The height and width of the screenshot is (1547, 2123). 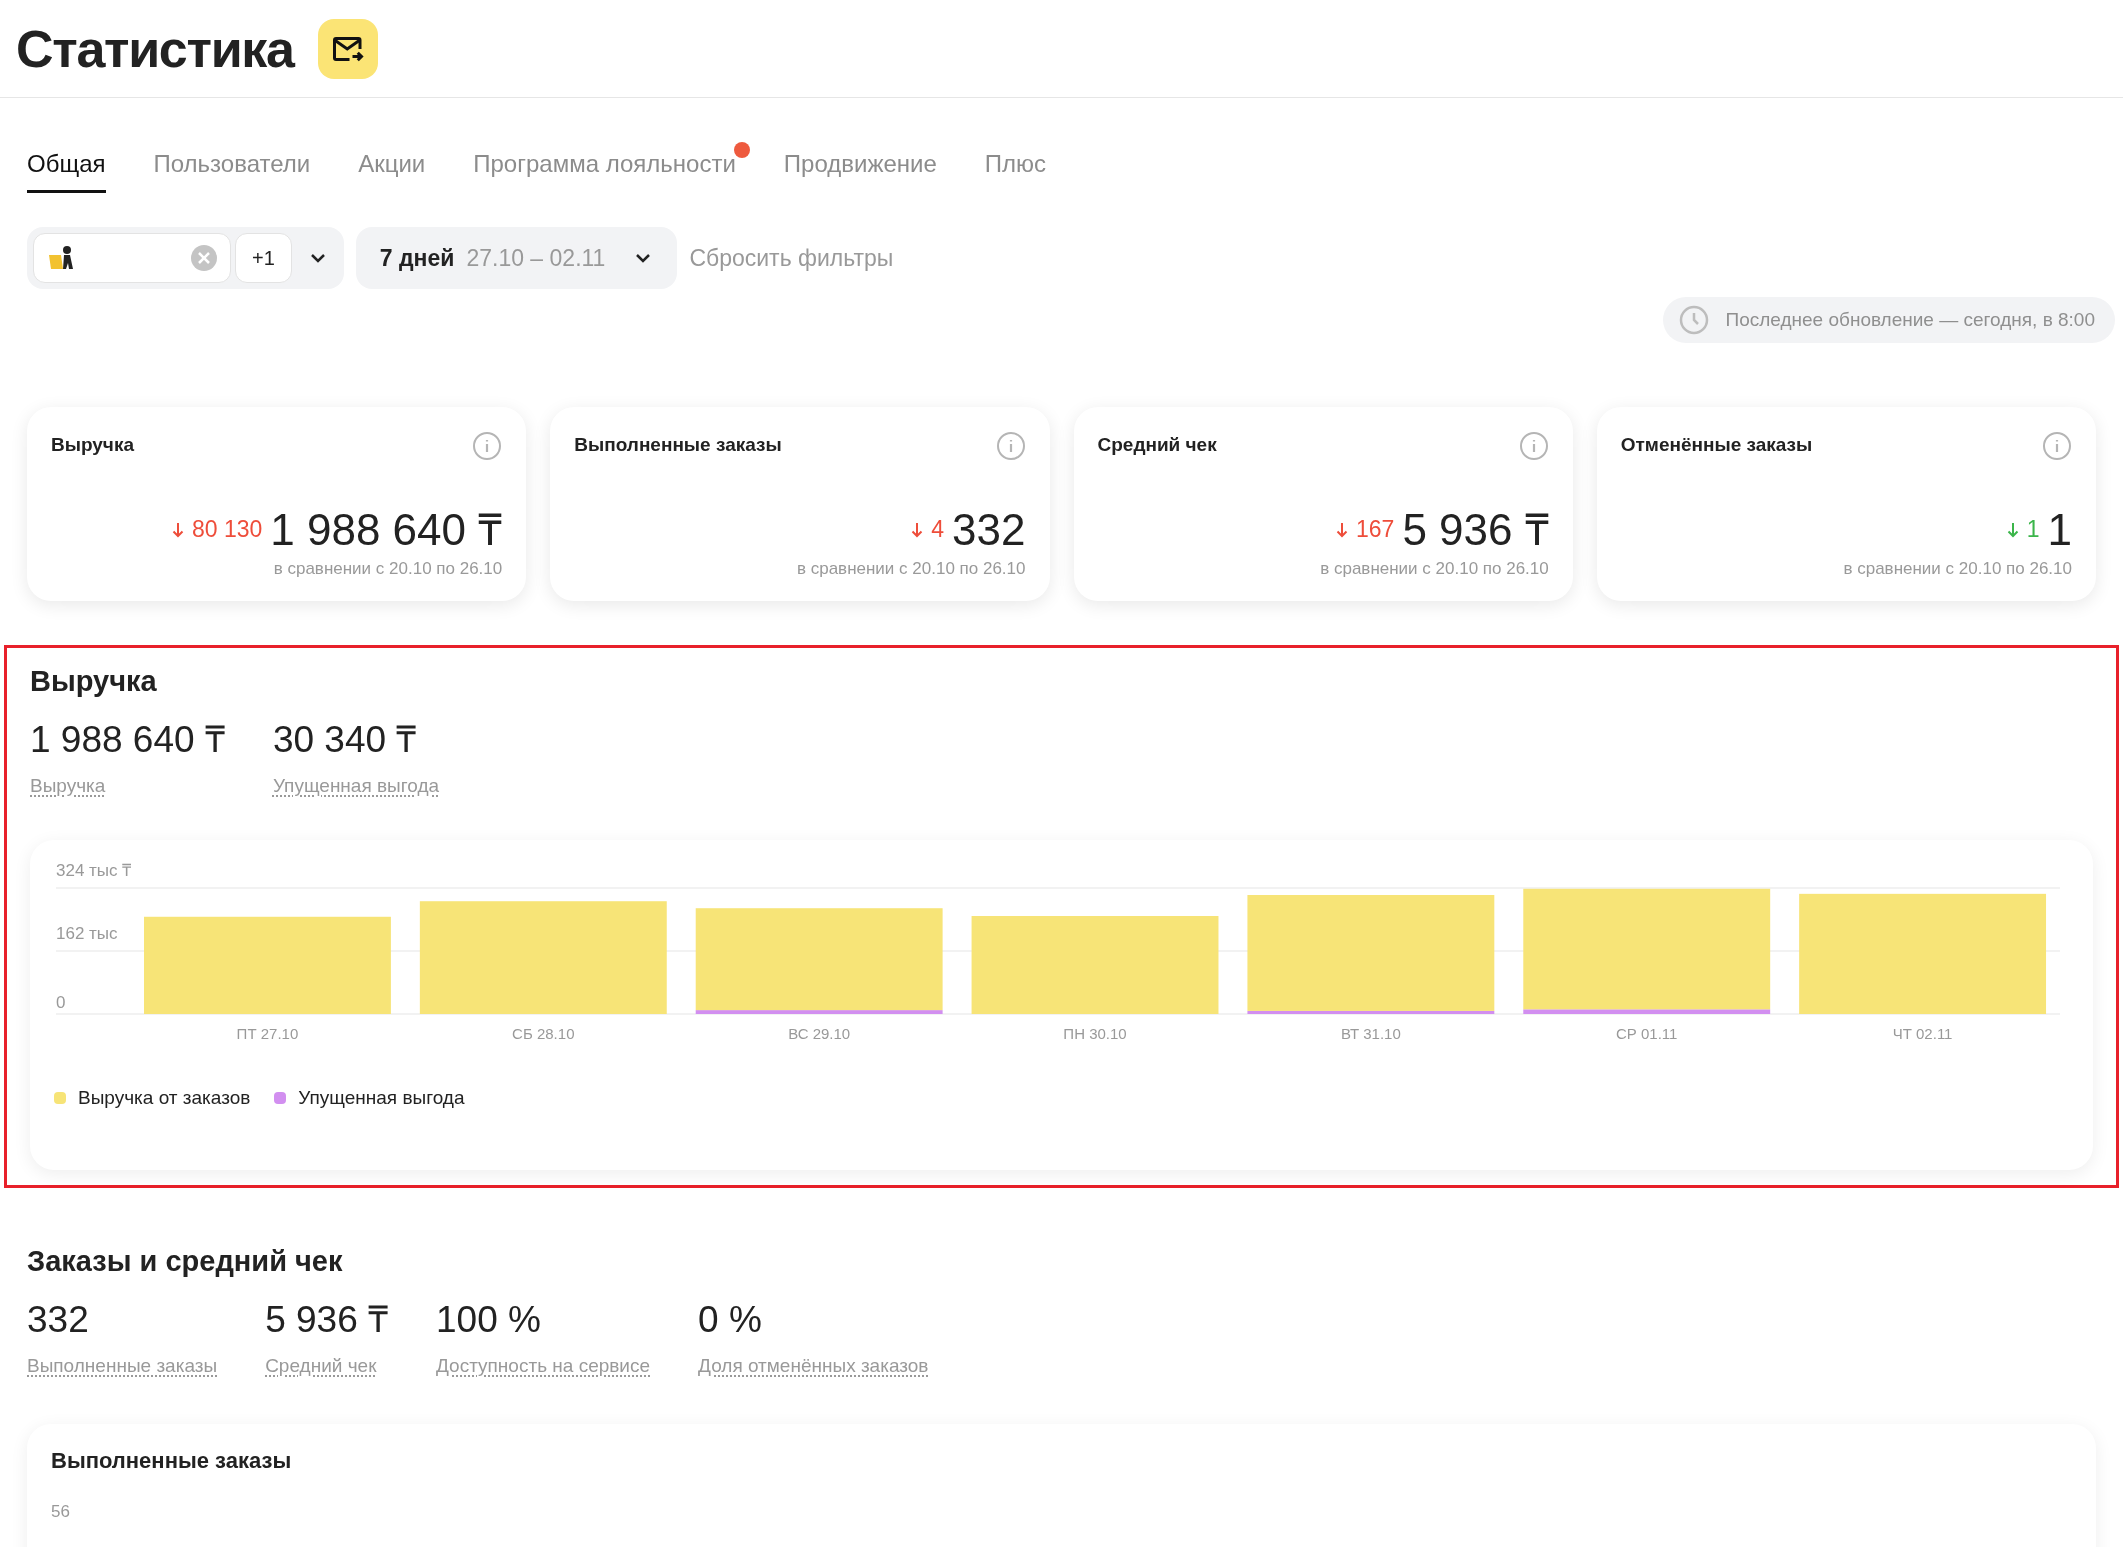 What do you see at coordinates (155, 49) in the screenshot?
I see `page-title: Статистика` at bounding box center [155, 49].